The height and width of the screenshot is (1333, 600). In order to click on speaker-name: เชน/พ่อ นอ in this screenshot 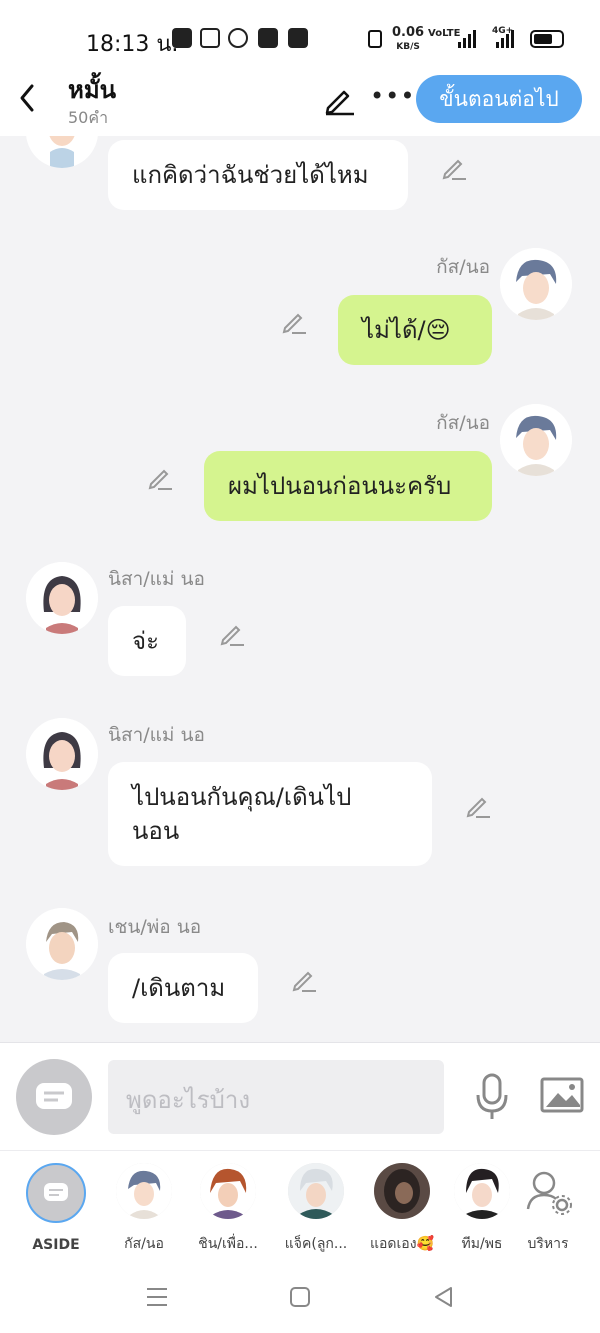, I will do `click(155, 927)`.